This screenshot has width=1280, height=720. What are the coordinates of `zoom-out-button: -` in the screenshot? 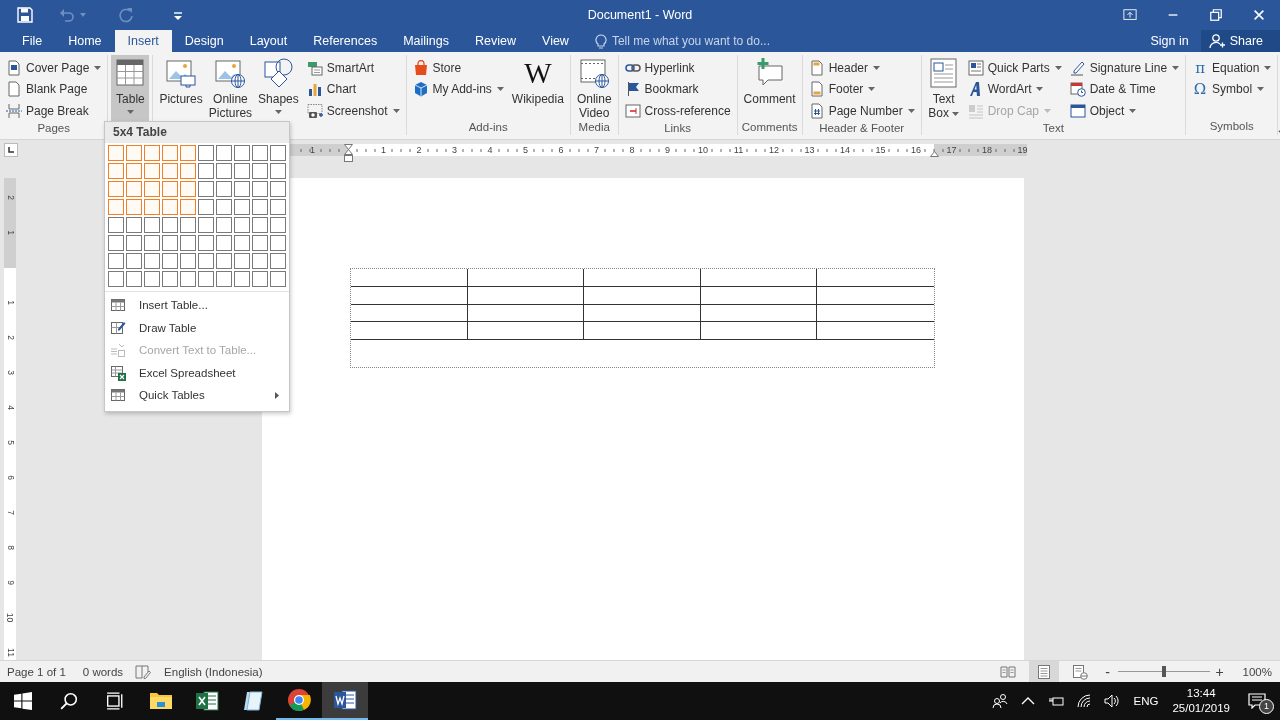 It's located at (1107, 671).